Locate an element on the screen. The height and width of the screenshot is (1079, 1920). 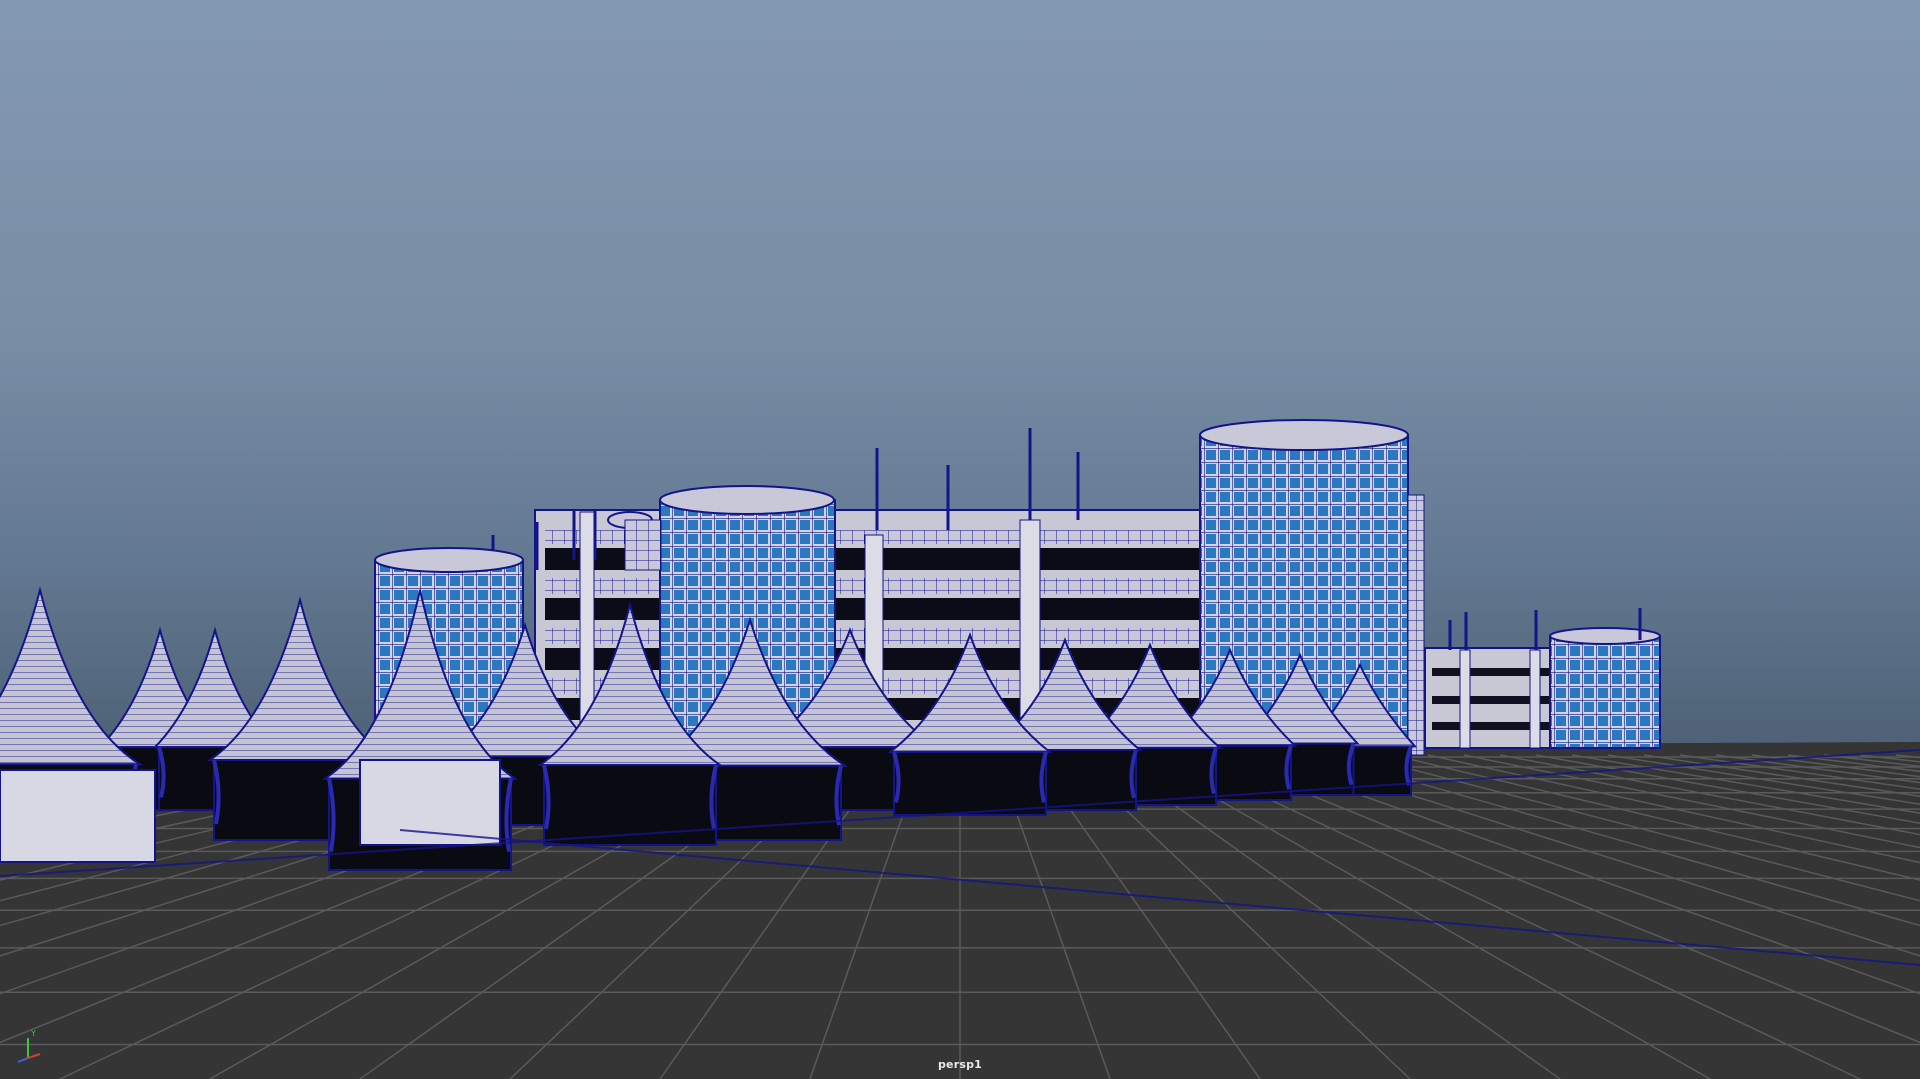
cylinder-tower-far-right is located at coordinates (1605, 688).